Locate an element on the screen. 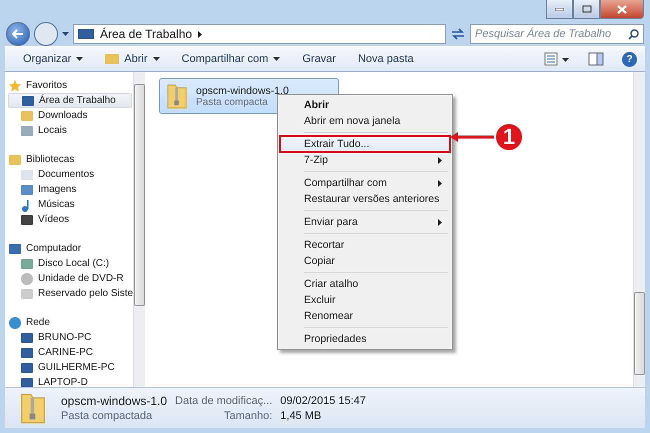 The width and height of the screenshot is (650, 433). size-value: 1,45 MB is located at coordinates (301, 416).